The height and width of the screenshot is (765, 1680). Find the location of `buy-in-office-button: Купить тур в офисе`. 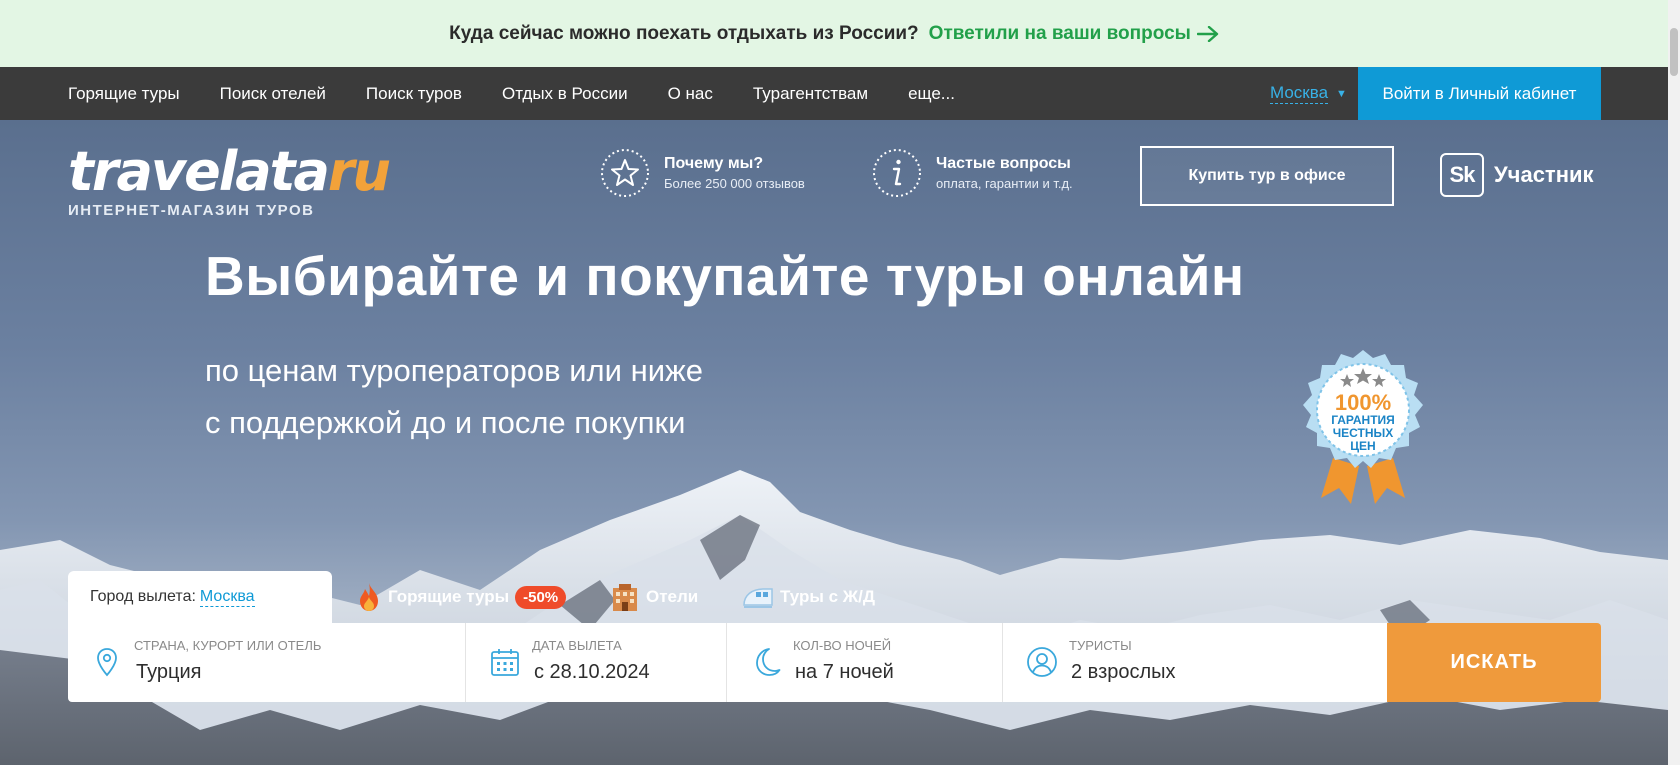

buy-in-office-button: Купить тур в офисе is located at coordinates (1267, 176).